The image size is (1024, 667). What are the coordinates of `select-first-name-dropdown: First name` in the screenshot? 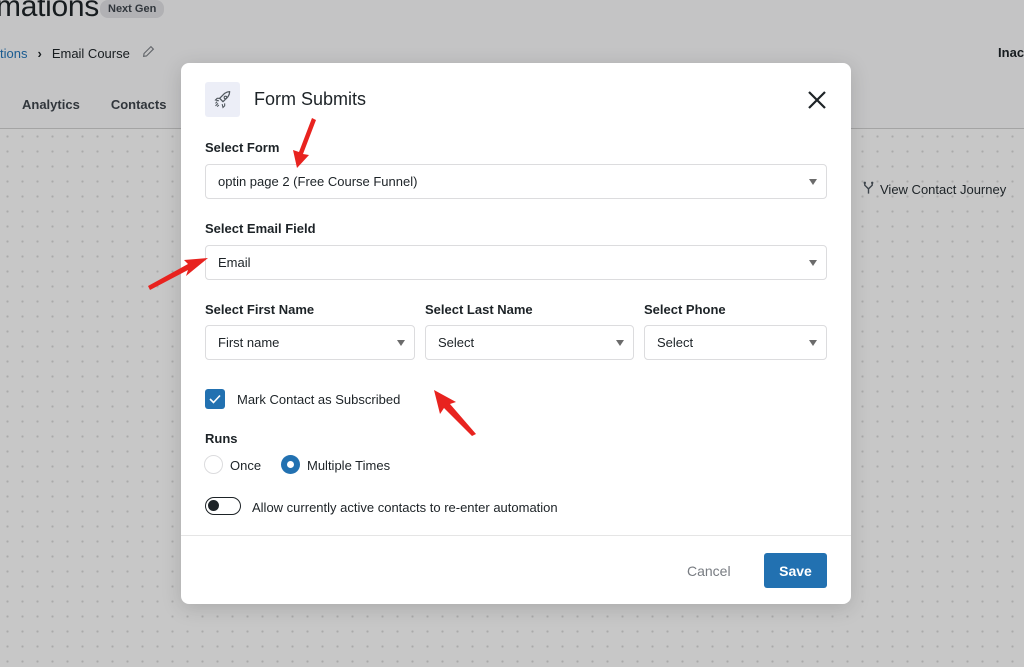 It's located at (310, 342).